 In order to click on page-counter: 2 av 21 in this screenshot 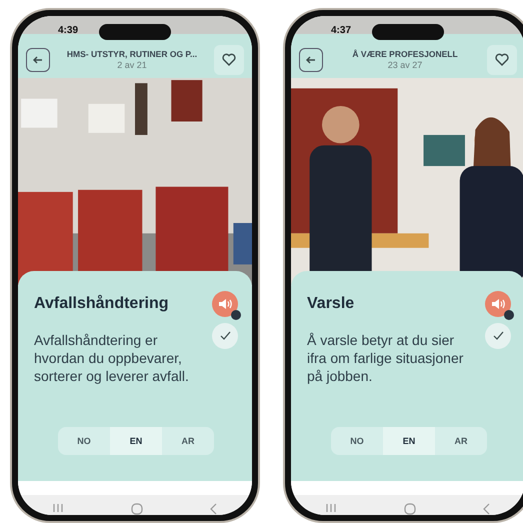, I will do `click(132, 65)`.